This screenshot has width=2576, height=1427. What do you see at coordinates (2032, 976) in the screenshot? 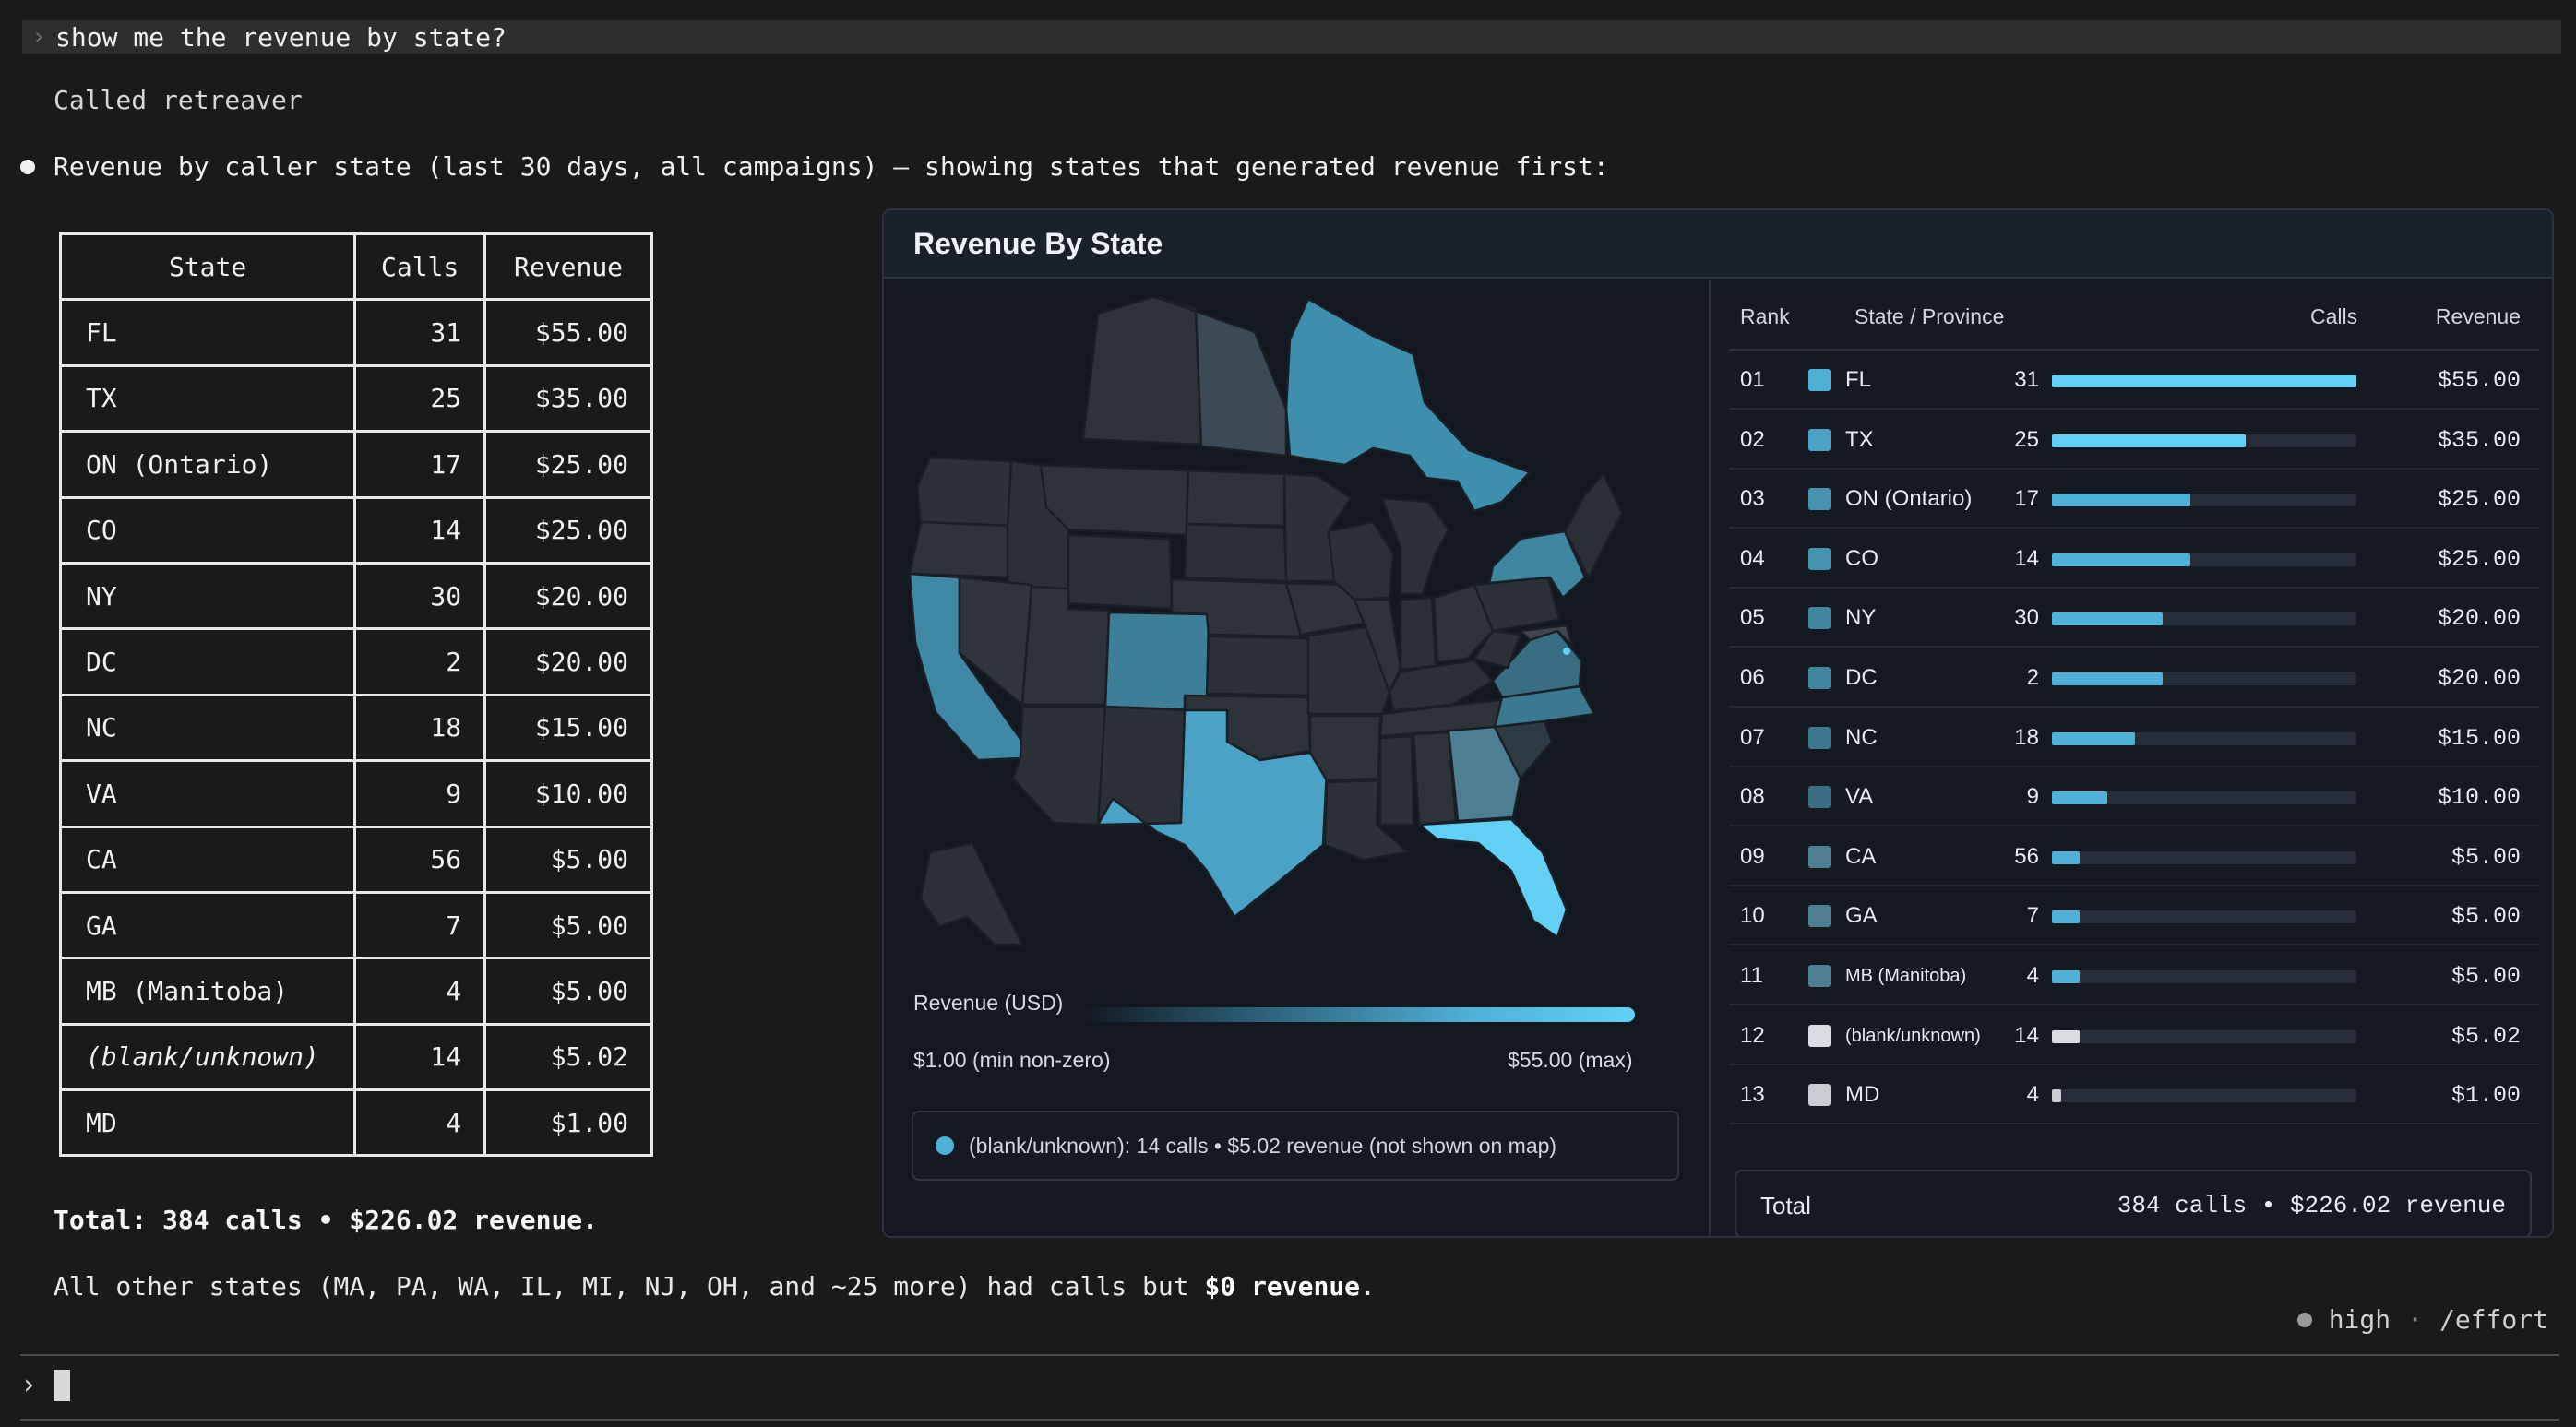
I see `rank-calls: 4` at bounding box center [2032, 976].